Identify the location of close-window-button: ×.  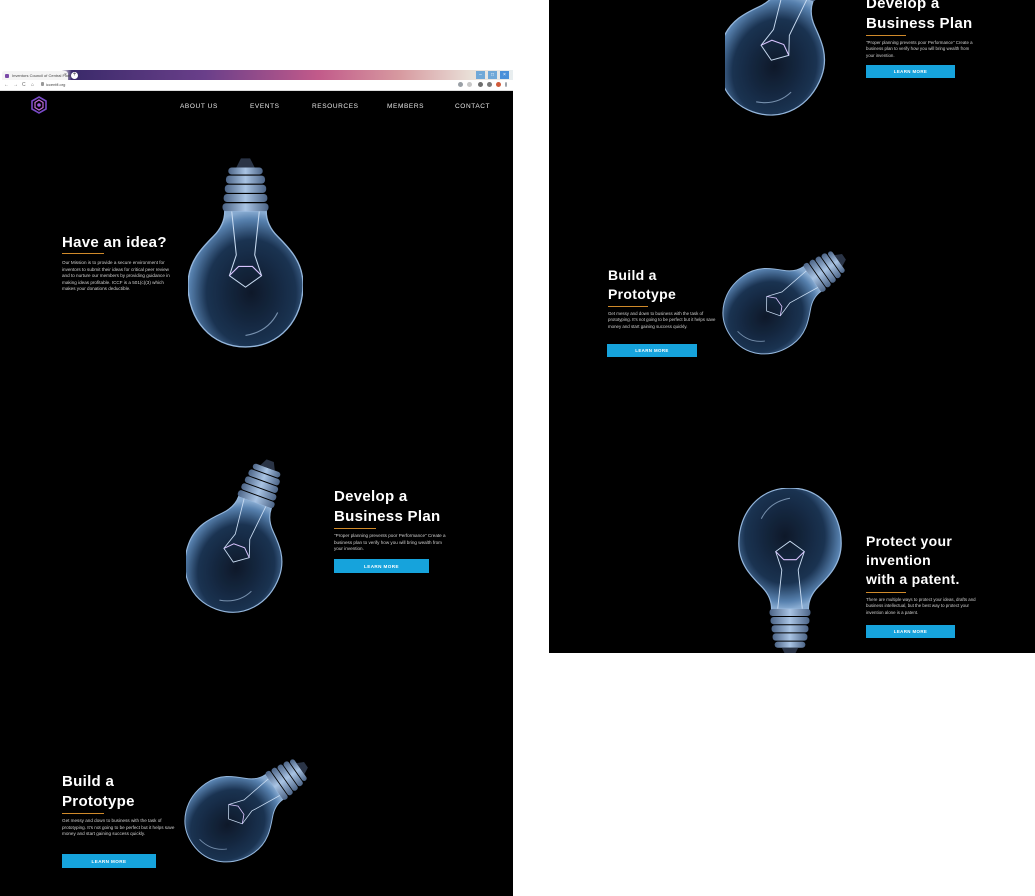
(504, 75).